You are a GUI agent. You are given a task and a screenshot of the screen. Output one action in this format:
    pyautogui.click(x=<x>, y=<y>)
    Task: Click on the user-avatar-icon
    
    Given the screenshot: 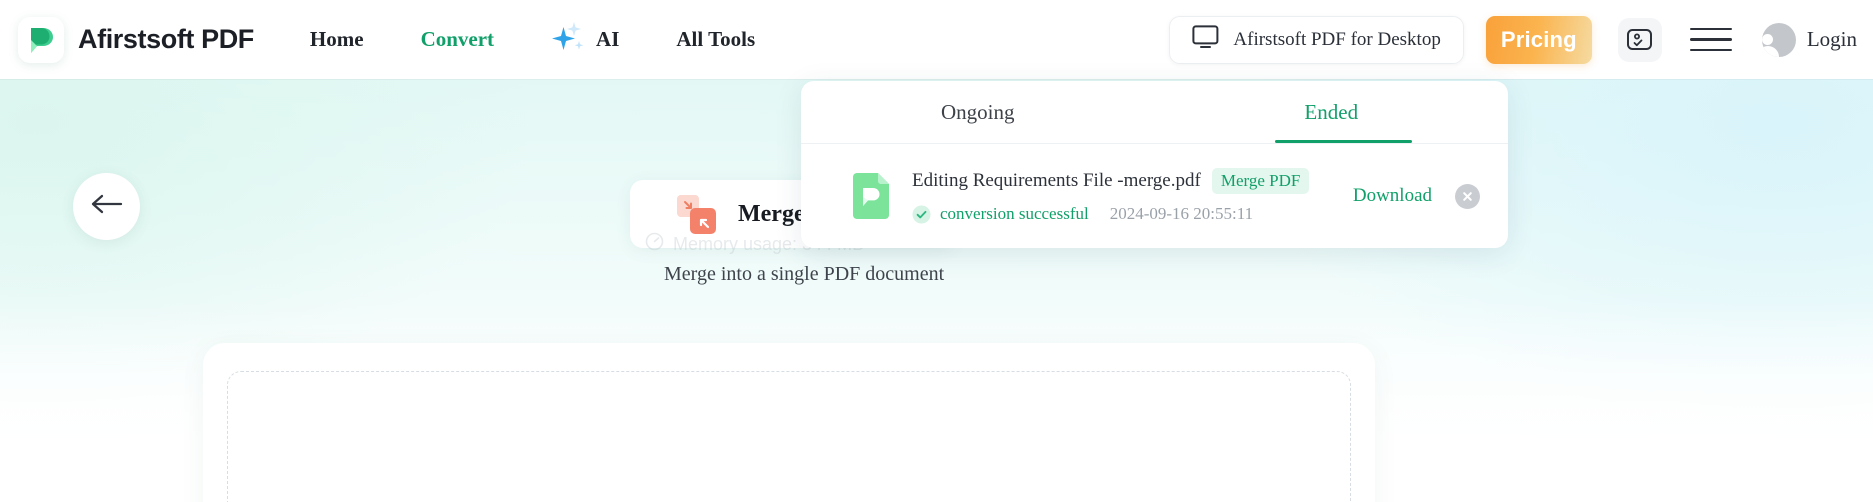 What is the action you would take?
    pyautogui.click(x=1778, y=39)
    